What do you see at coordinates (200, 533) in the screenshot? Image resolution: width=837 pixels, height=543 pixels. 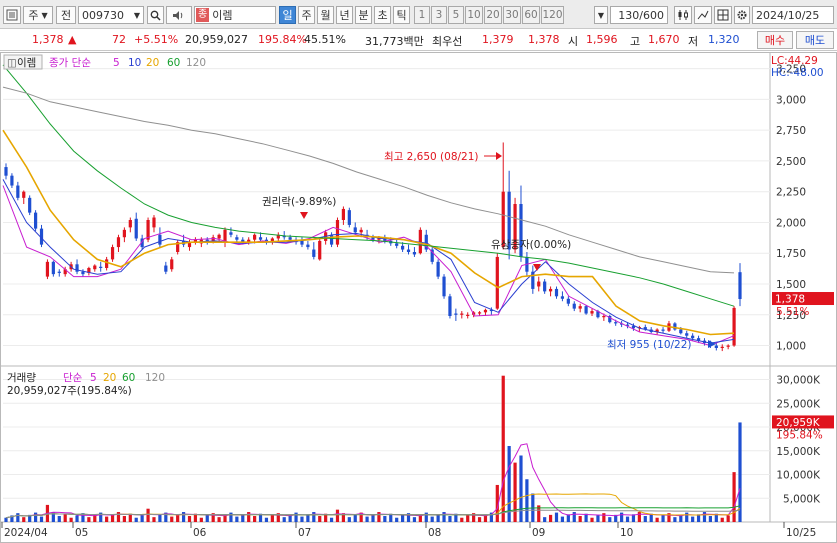 I see `x-axis-label: 06` at bounding box center [200, 533].